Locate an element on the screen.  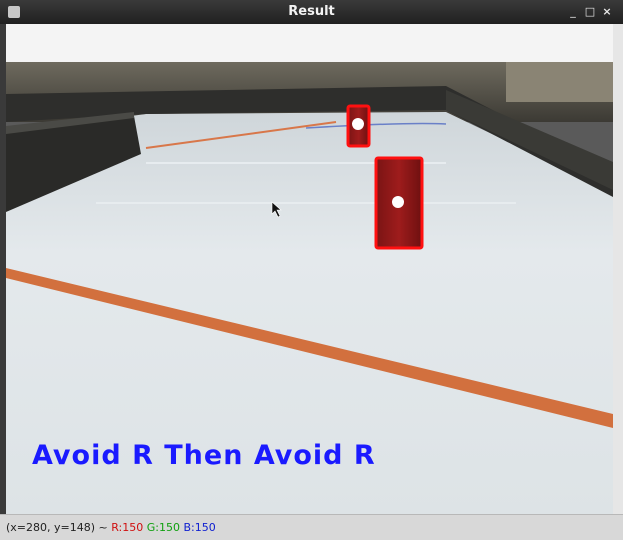
close-button: × is located at coordinates (607, 12).